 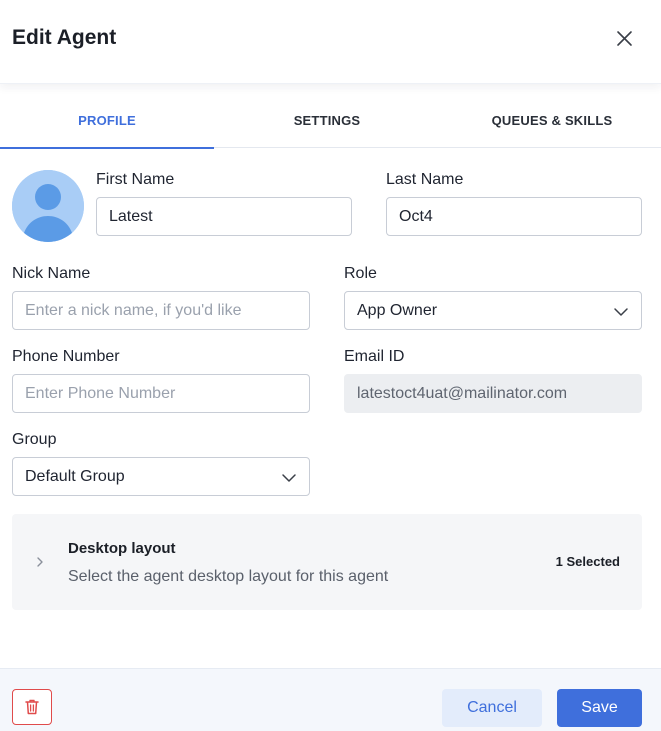 What do you see at coordinates (587, 561) in the screenshot?
I see `desktop-layout-selected-count: 1 Selected` at bounding box center [587, 561].